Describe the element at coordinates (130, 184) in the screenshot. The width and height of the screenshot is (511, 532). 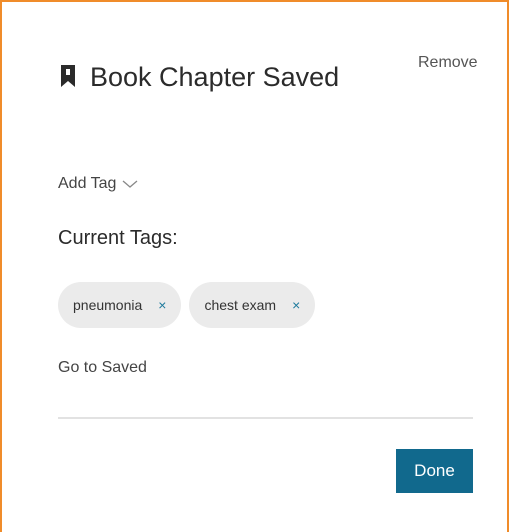
I see `chevron-down-icon` at that location.